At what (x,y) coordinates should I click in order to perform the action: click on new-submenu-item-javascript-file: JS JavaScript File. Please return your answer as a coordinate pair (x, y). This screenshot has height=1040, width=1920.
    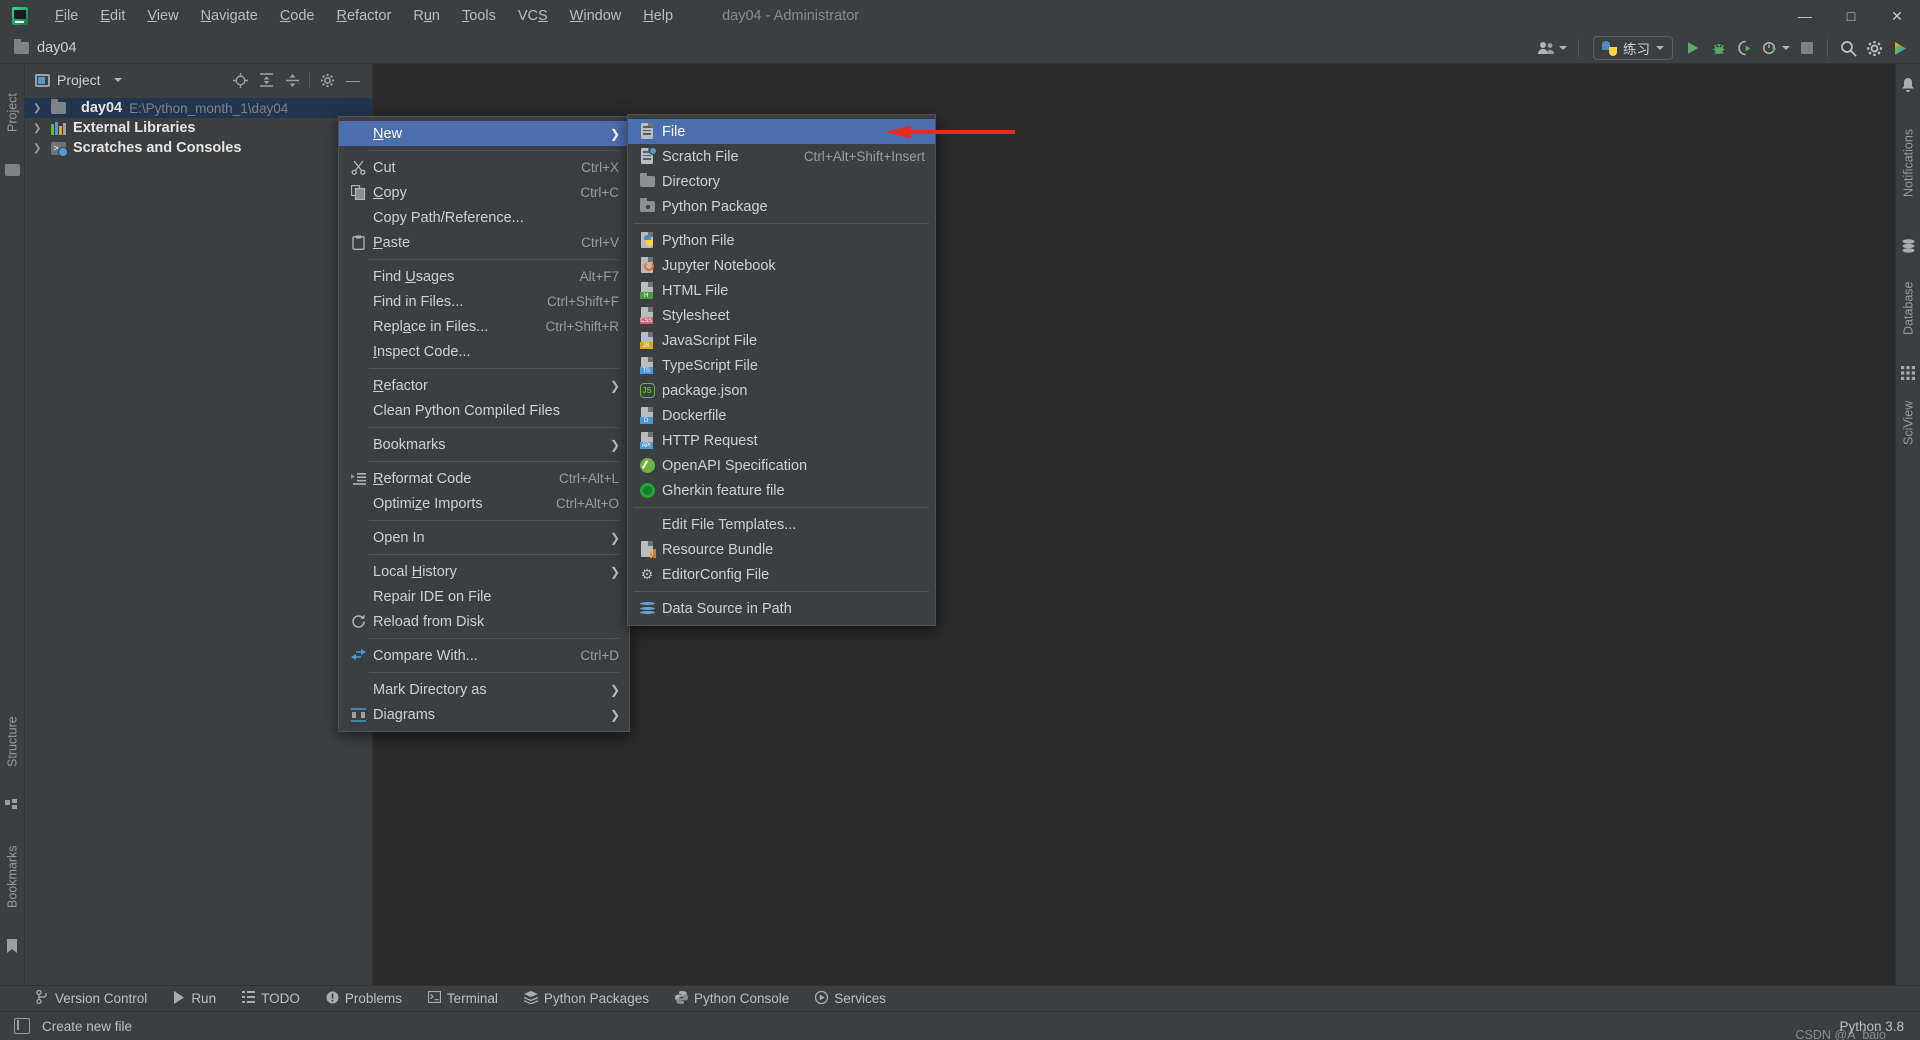
    Looking at the image, I should click on (781, 340).